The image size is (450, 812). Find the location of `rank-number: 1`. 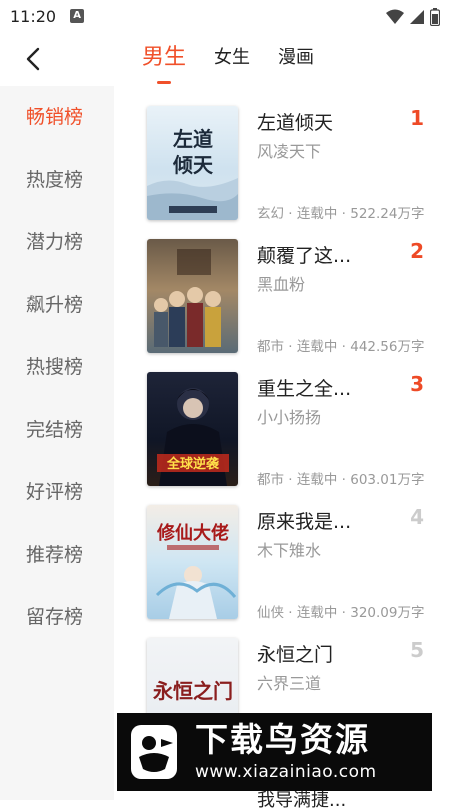

rank-number: 1 is located at coordinates (417, 118).